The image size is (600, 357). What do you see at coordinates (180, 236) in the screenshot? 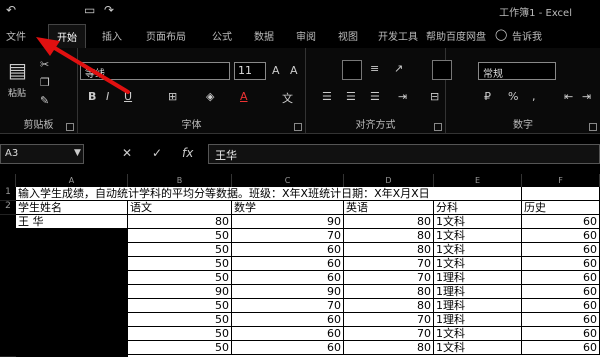
I see `cell-b4: 50` at bounding box center [180, 236].